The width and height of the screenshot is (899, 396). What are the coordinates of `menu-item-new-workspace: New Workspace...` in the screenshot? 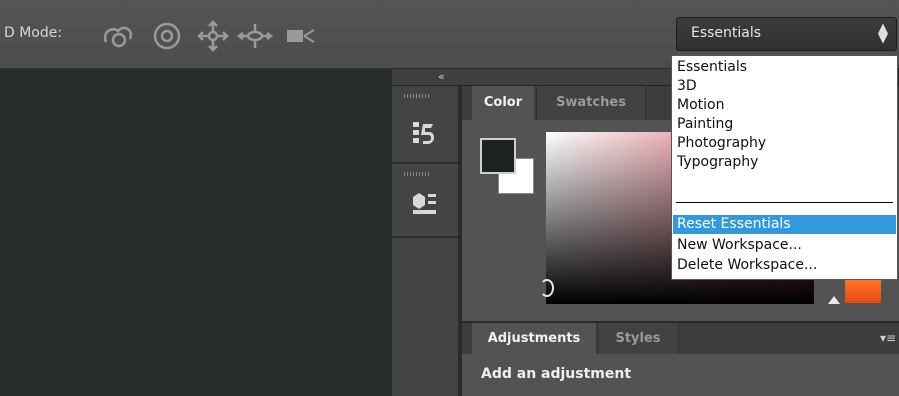 It's located at (739, 245).